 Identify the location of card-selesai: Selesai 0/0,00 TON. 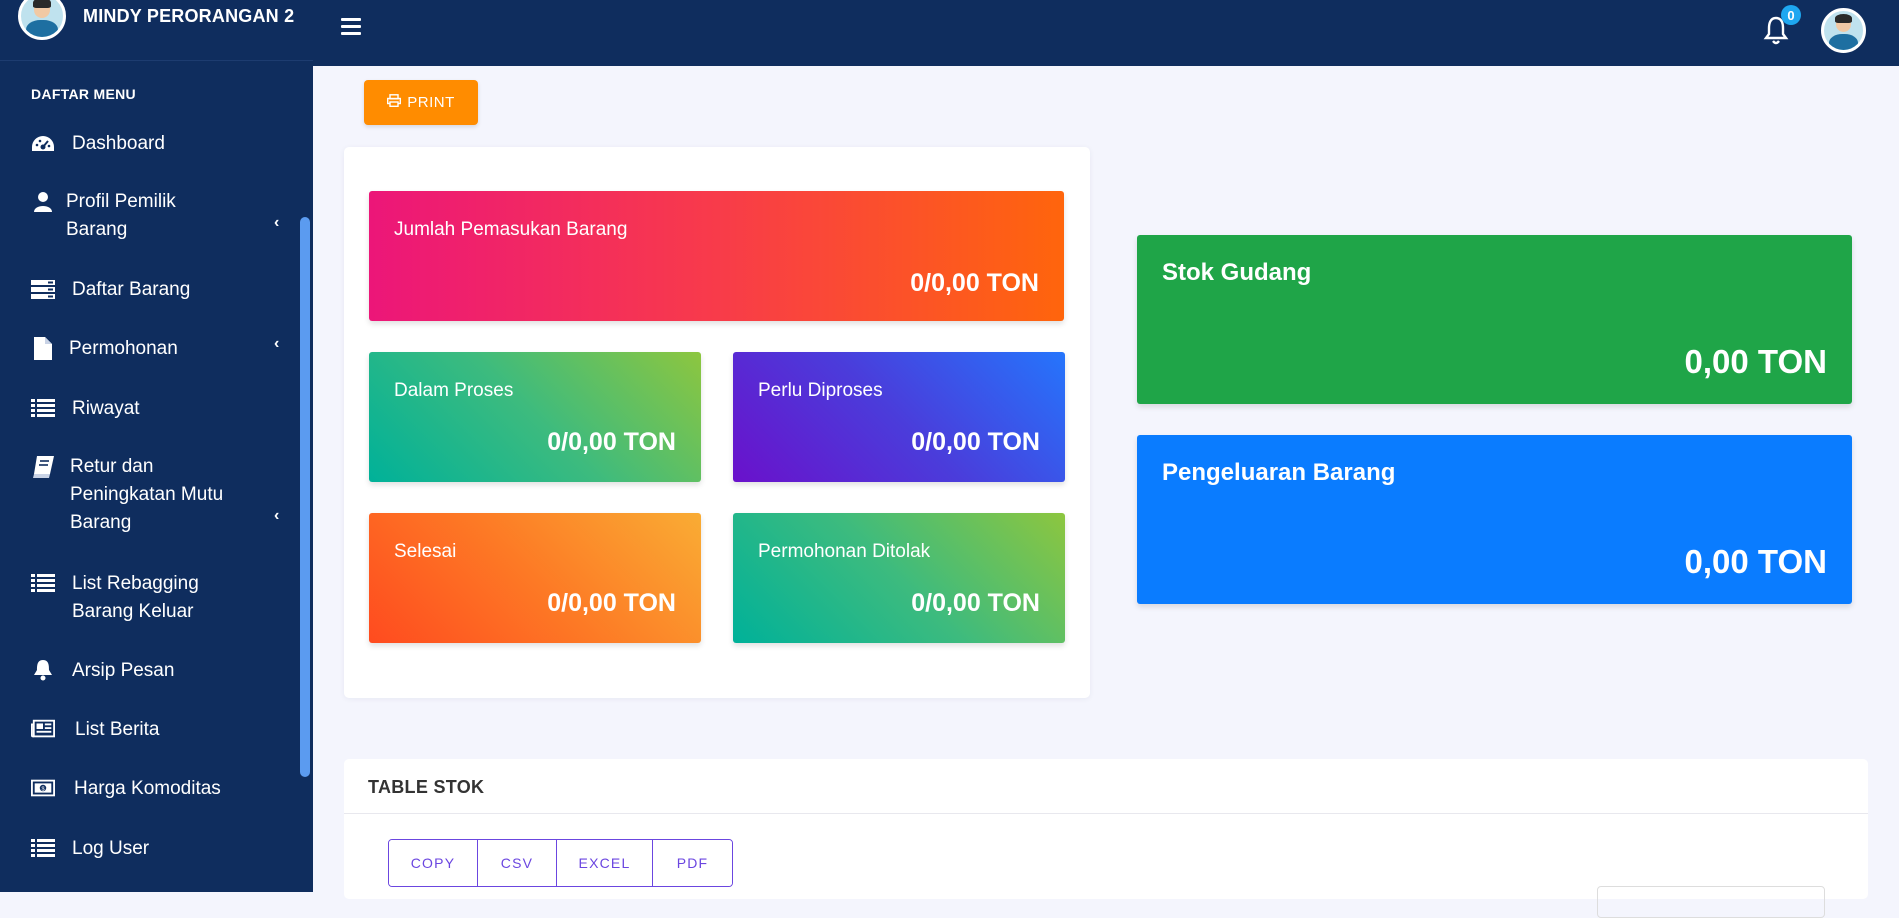
(535, 578).